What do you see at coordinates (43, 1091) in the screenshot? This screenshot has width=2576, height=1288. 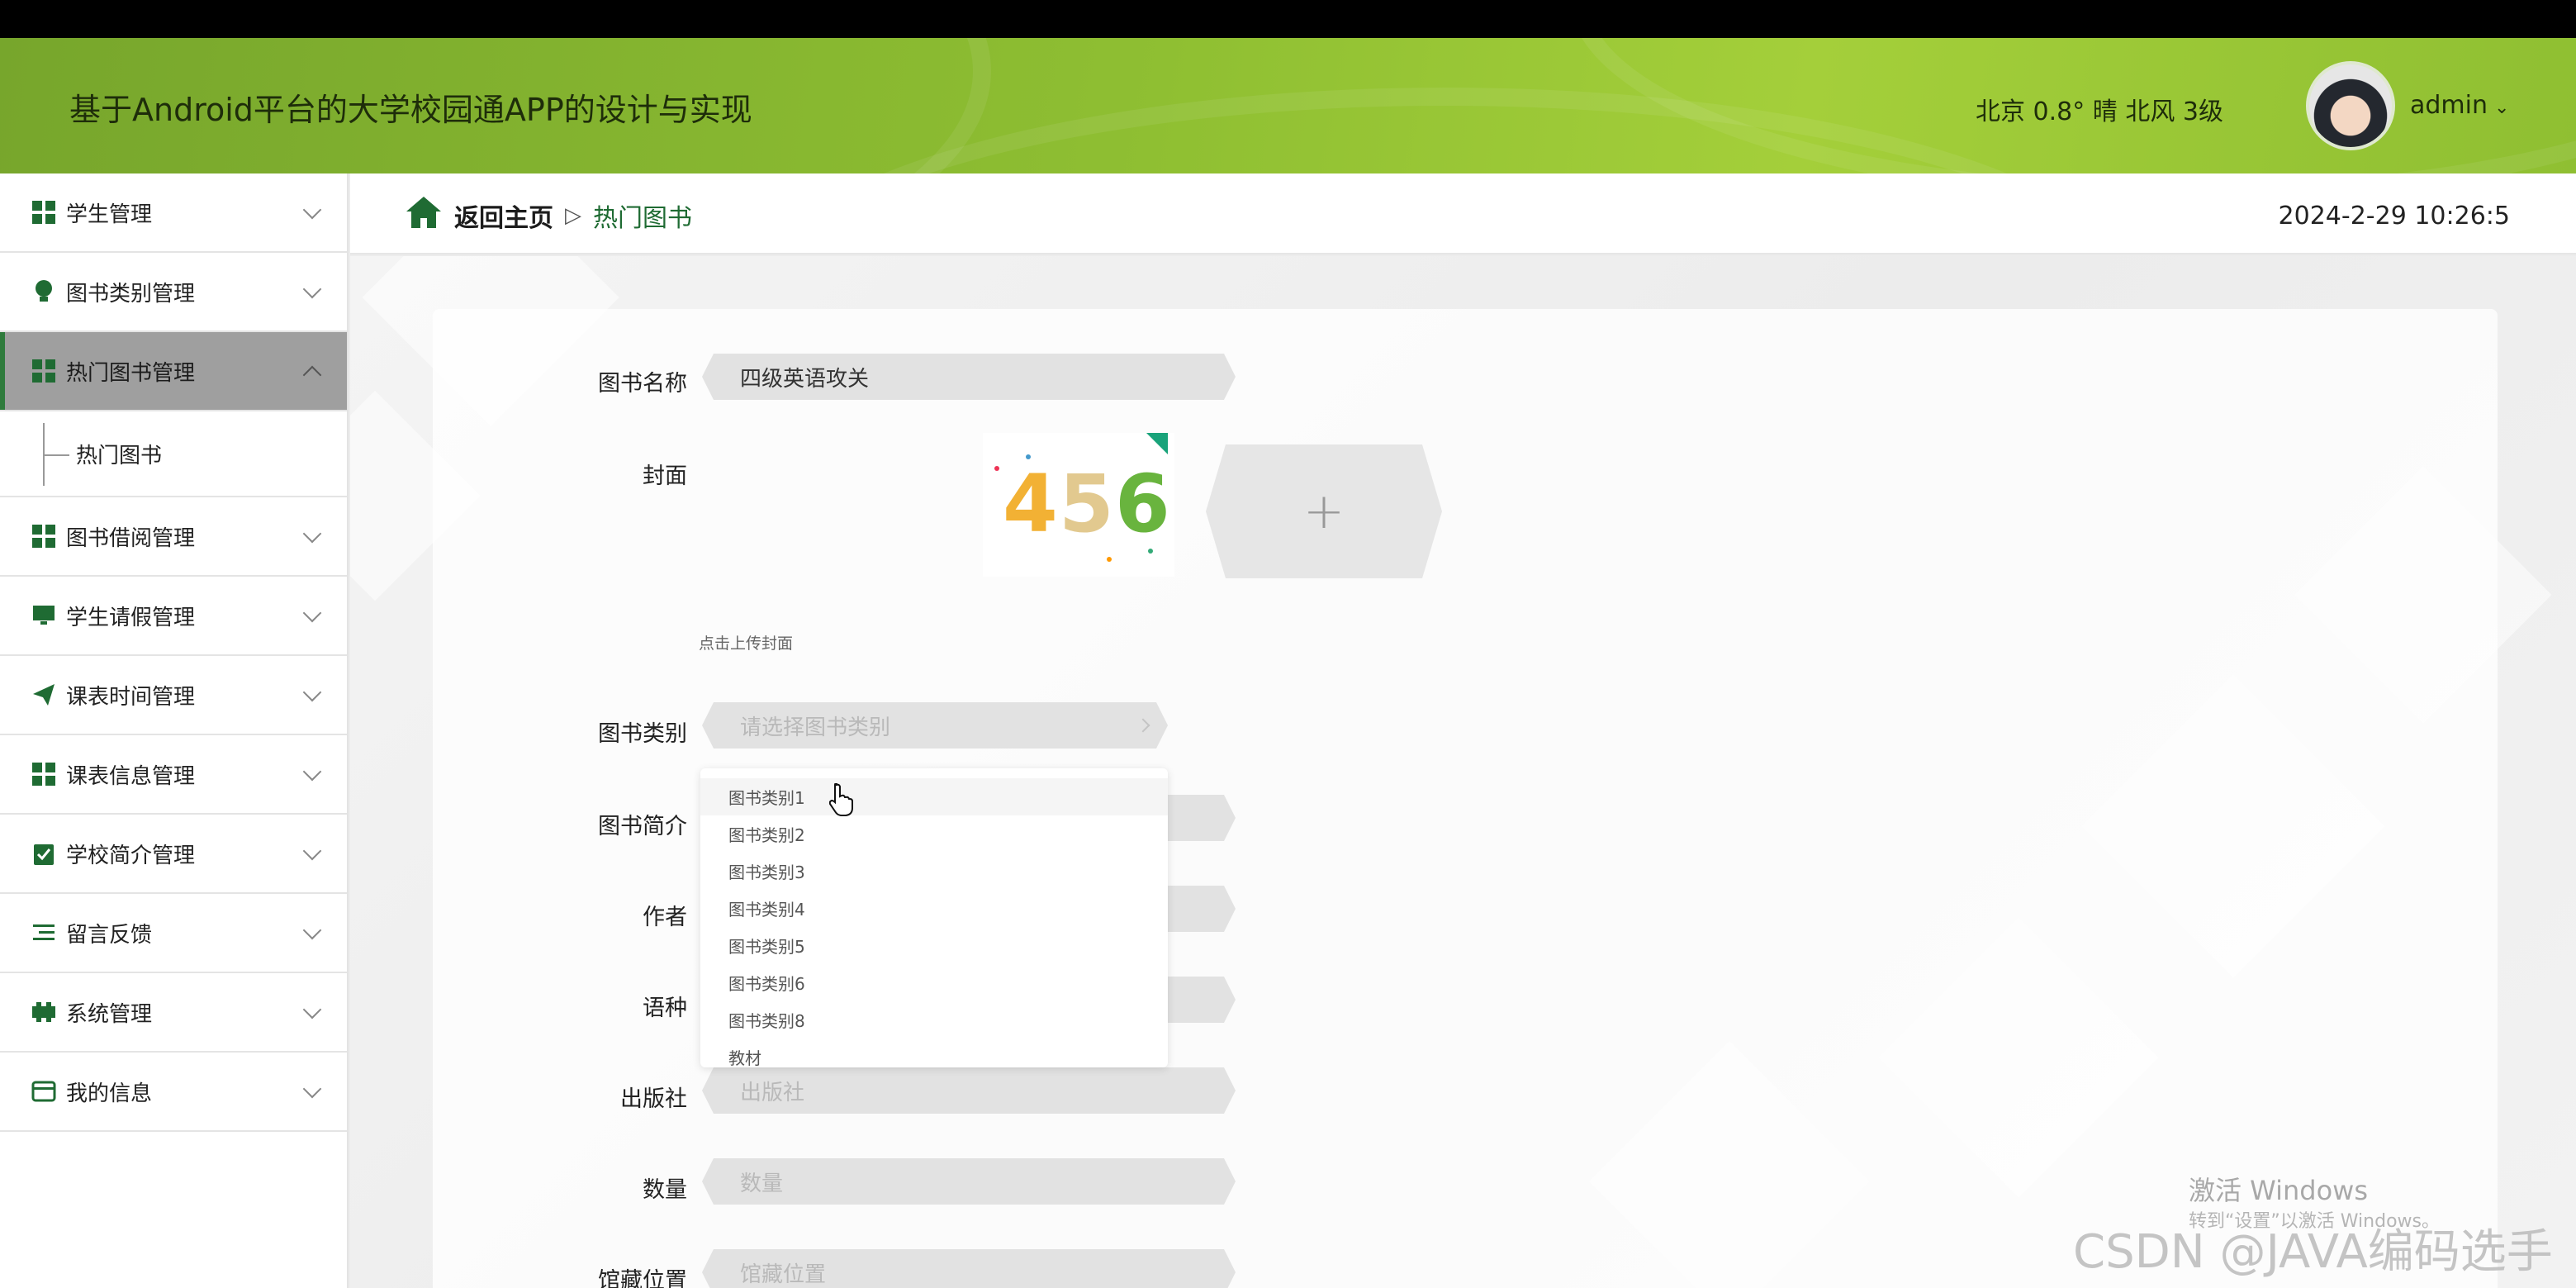 I see `card-icon` at bounding box center [43, 1091].